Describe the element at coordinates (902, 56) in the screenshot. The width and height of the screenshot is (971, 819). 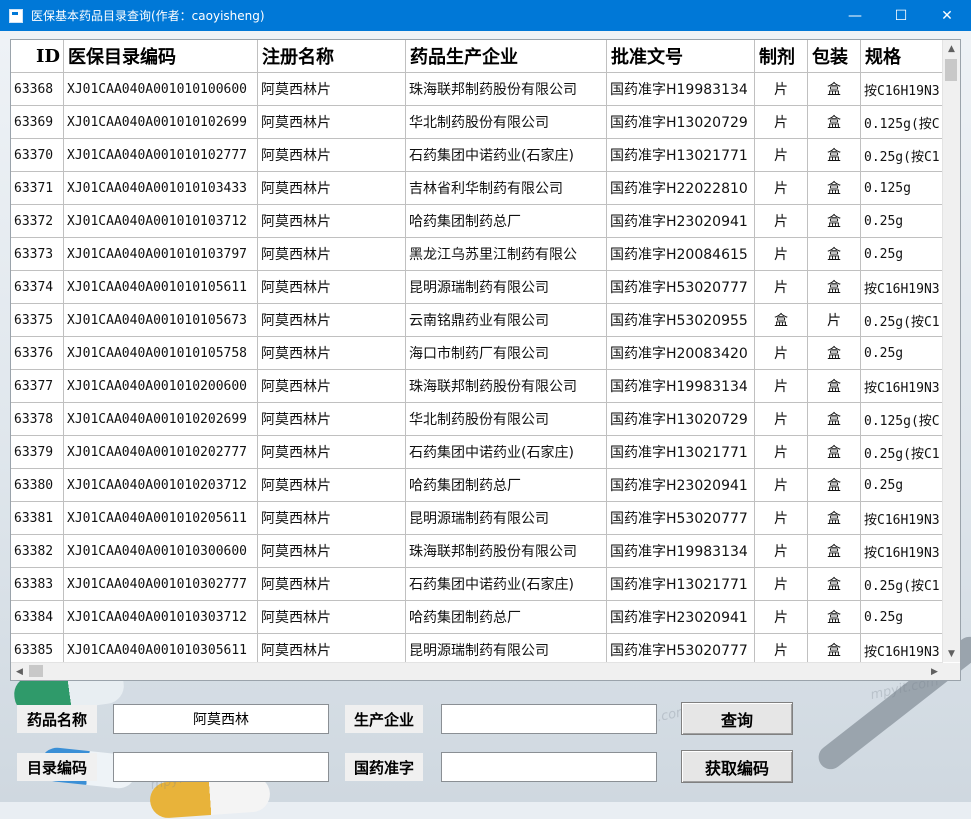
I see `column-header-spec: 规格` at that location.